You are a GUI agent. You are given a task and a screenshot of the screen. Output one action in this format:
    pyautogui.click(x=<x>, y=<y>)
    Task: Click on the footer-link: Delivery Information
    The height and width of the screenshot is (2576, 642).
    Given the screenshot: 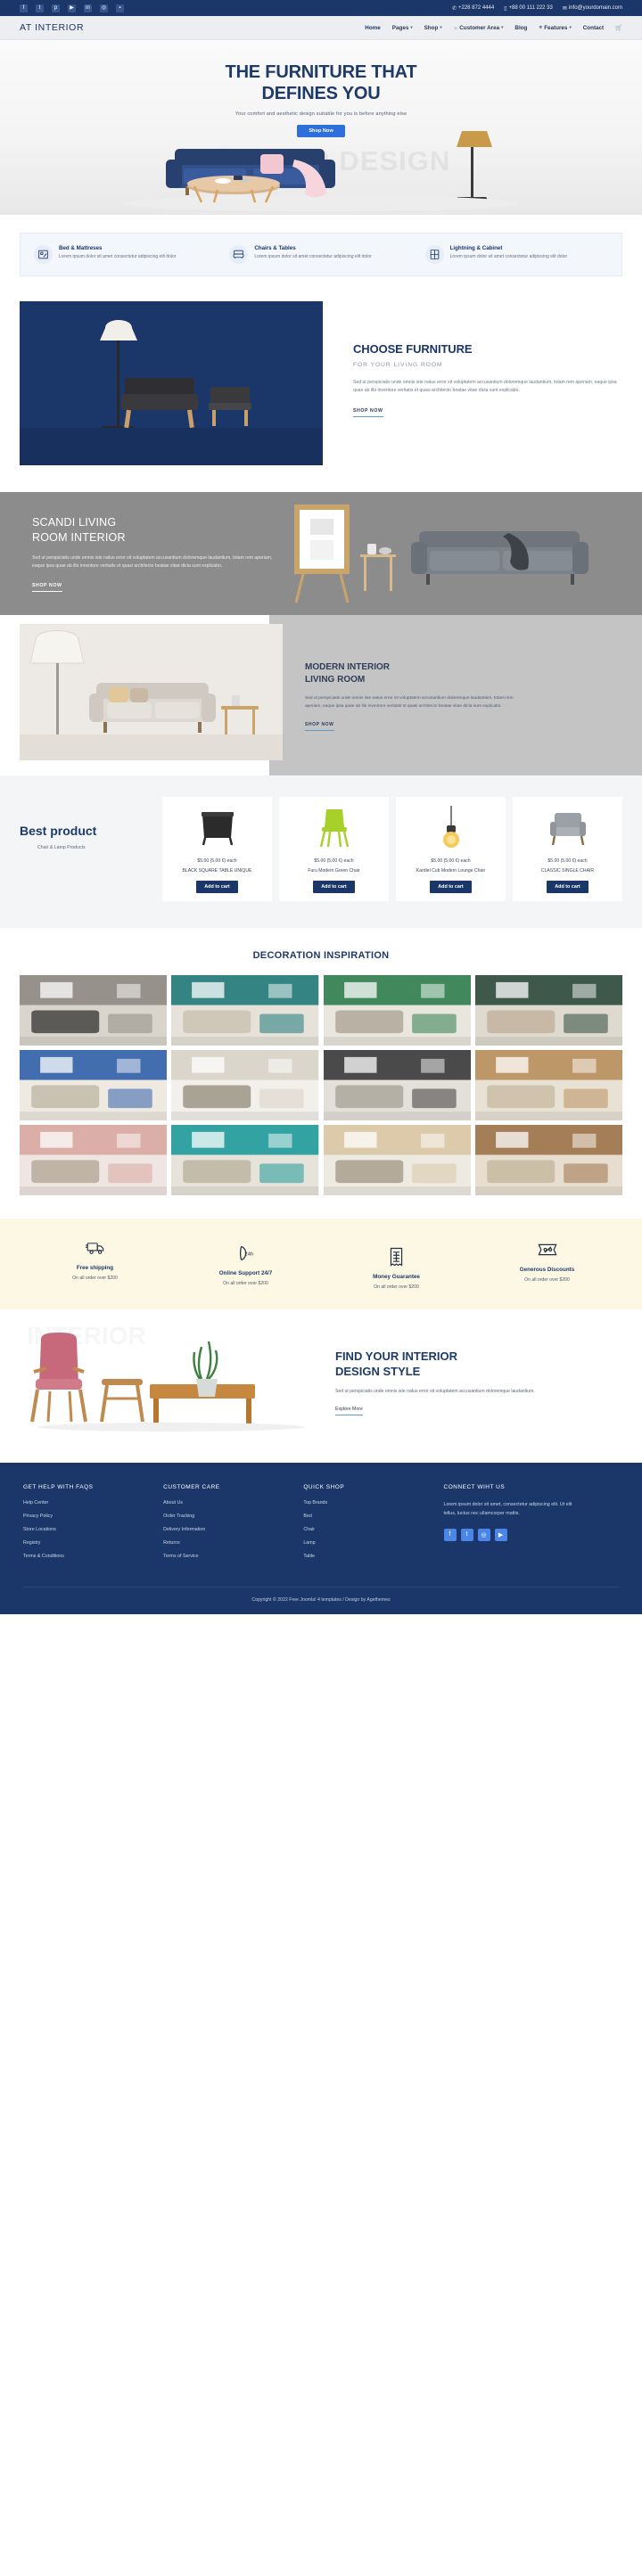 What is the action you would take?
    pyautogui.click(x=233, y=1529)
    